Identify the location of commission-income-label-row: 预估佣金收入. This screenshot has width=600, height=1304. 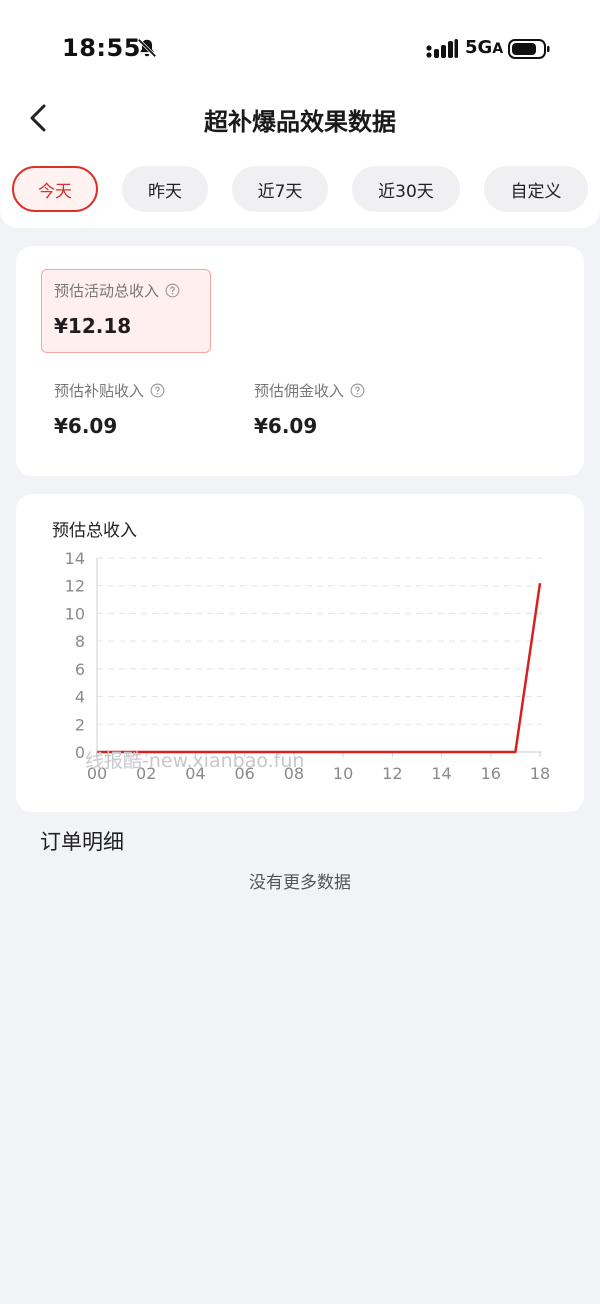
(309, 390).